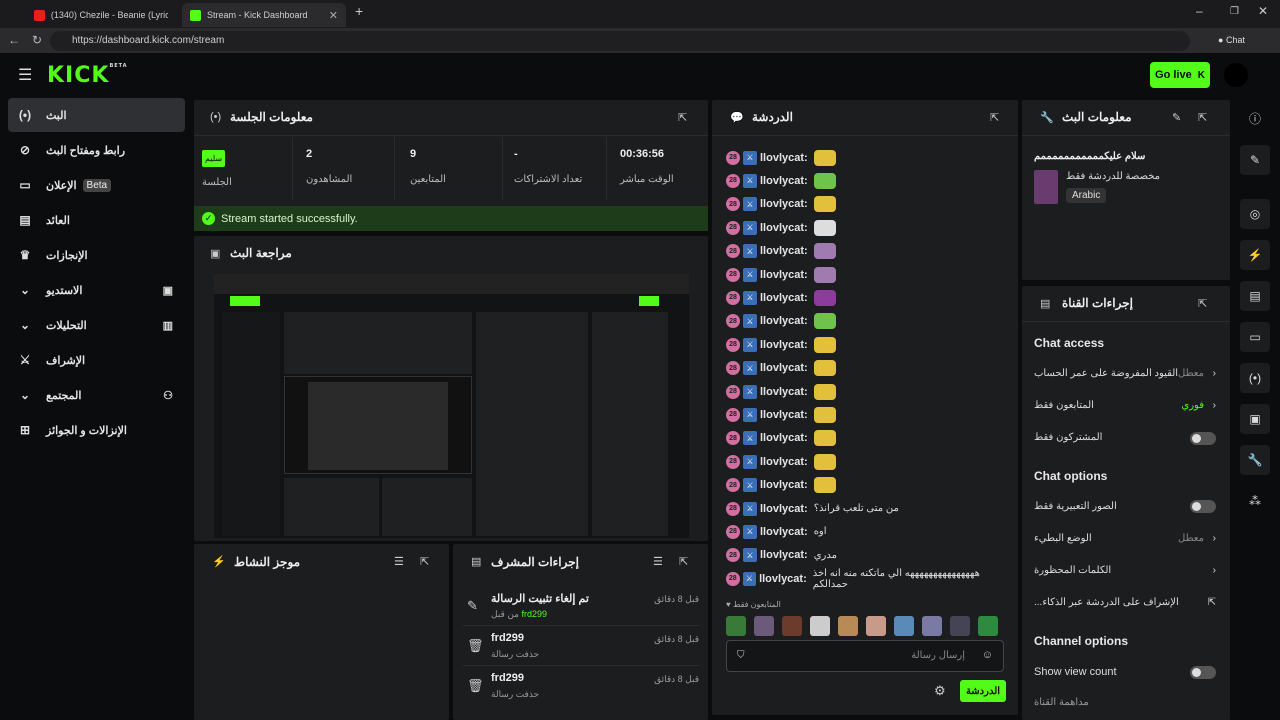 This screenshot has width=1280, height=720. What do you see at coordinates (940, 691) in the screenshot?
I see `settings-gear-icon: ⚙` at bounding box center [940, 691].